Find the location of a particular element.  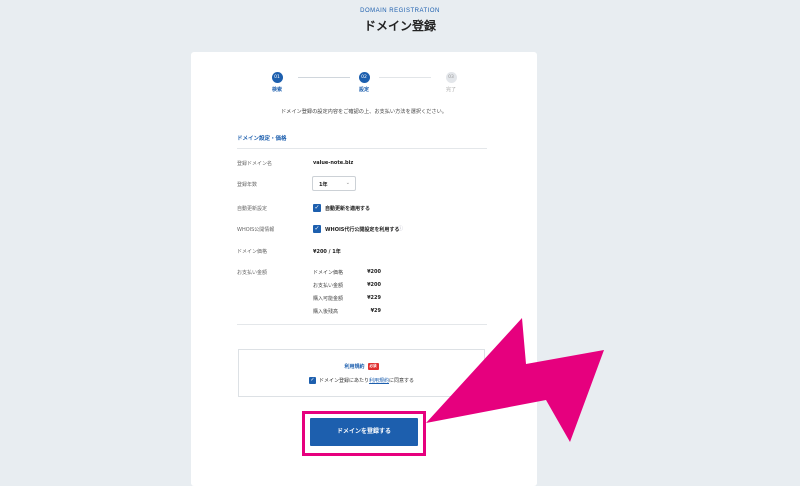

pointer-arrow-shape is located at coordinates (515, 380).